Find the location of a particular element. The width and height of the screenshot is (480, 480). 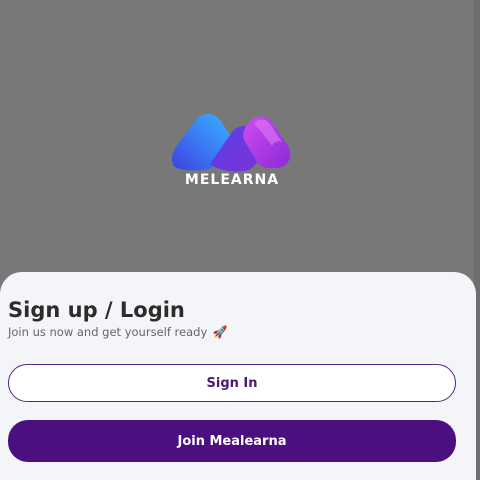

brand-logo: MELEARNA is located at coordinates (232, 150).